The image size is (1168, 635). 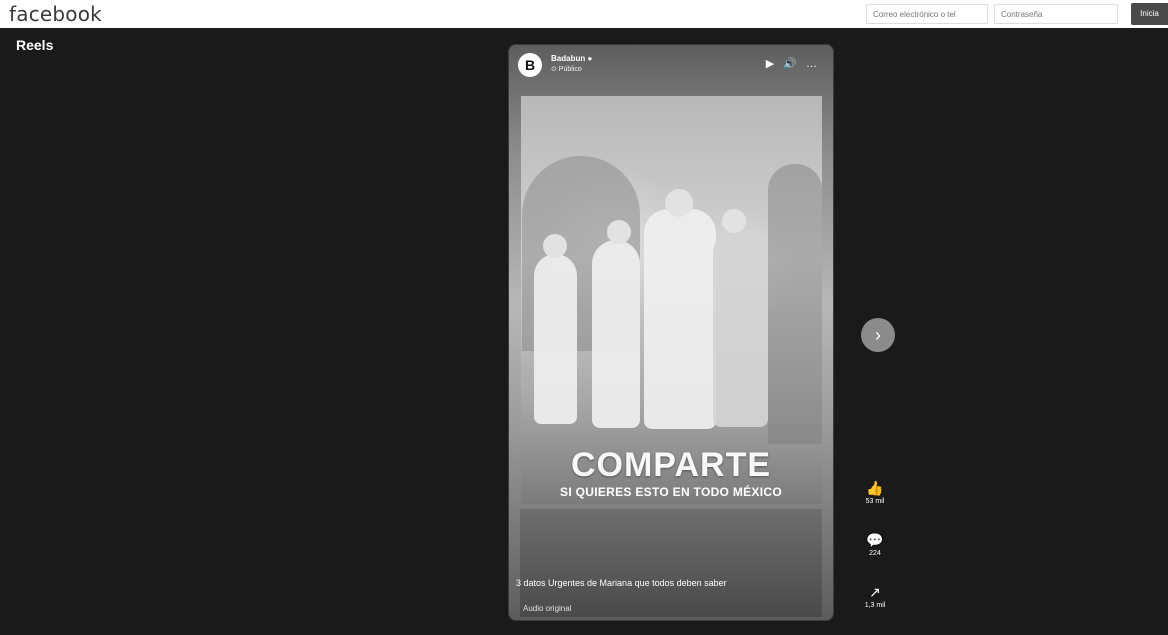 I want to click on privacy-label: ⊙ Público, so click(x=566, y=69).